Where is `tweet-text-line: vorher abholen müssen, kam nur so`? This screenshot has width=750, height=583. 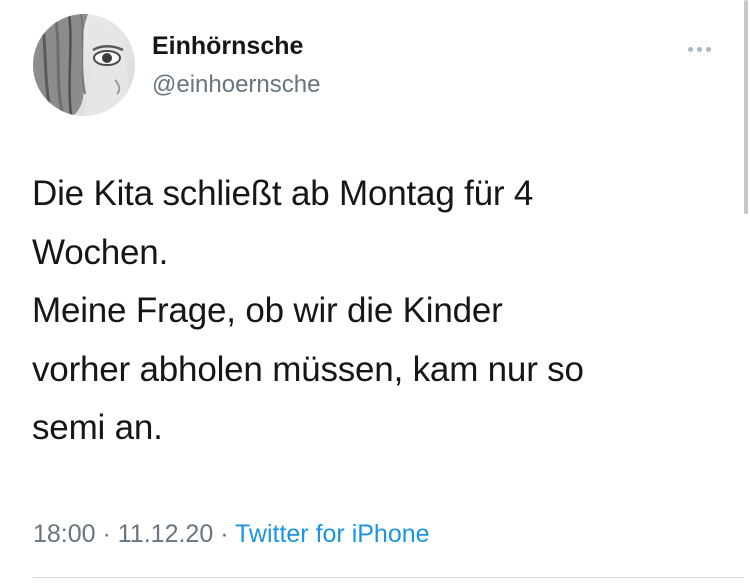
tweet-text-line: vorher abholen müssen, kam nur so is located at coordinates (308, 369).